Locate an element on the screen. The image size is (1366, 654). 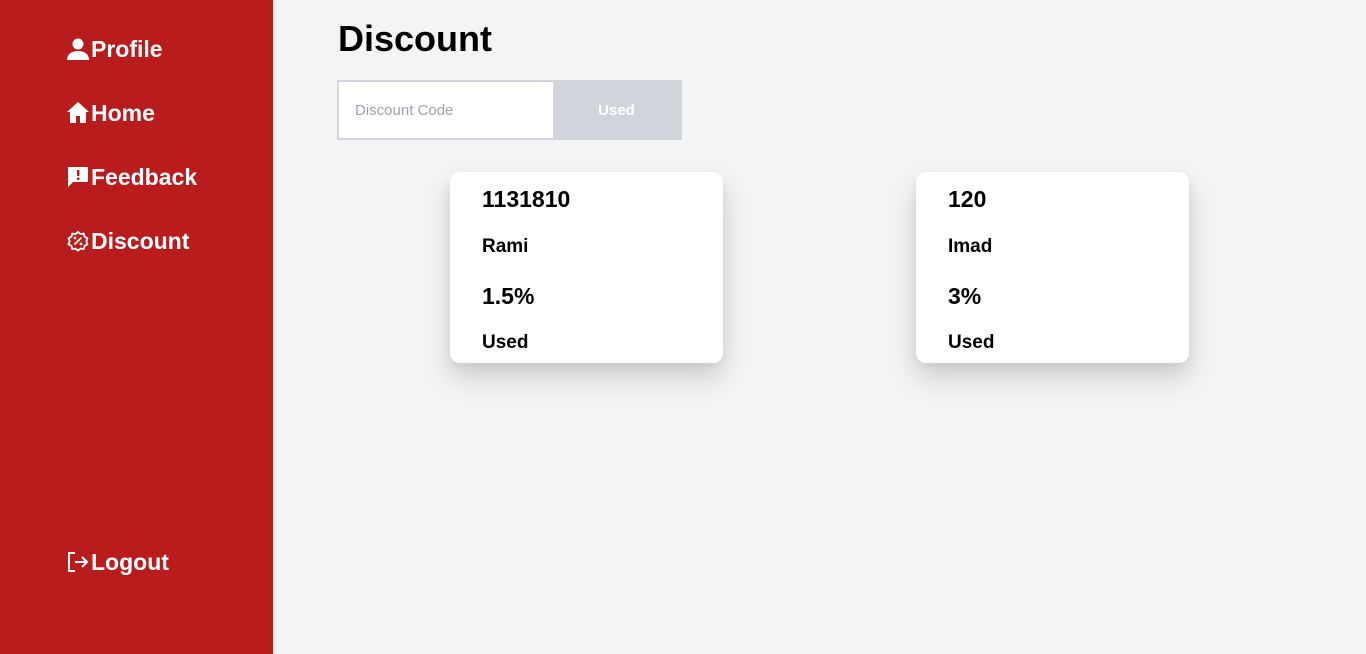
sidebar-item-discount: Discount is located at coordinates (127, 241).